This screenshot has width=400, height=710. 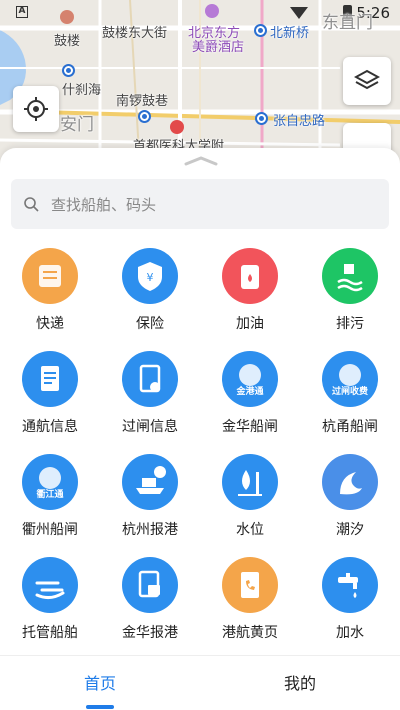 What do you see at coordinates (347, 23) in the screenshot?
I see `map-label-dongzhimen: 东直门` at bounding box center [347, 23].